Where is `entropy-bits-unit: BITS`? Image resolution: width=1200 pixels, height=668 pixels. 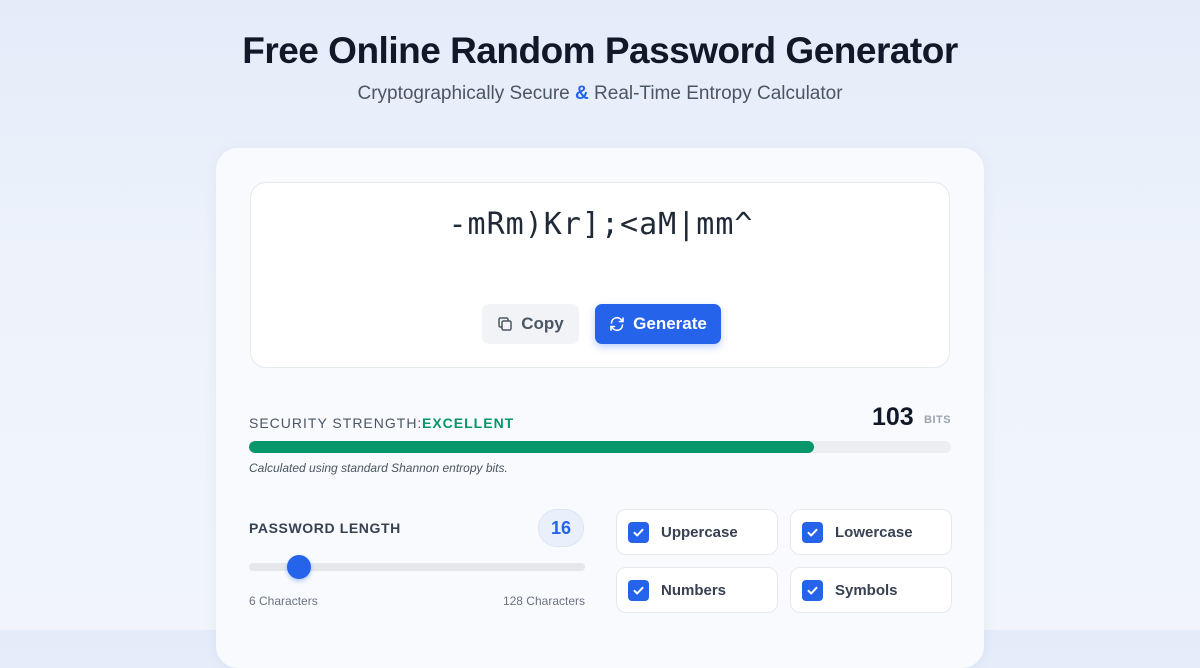 entropy-bits-unit: BITS is located at coordinates (938, 420).